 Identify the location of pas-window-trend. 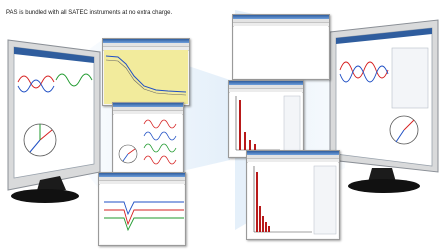
(146, 72).